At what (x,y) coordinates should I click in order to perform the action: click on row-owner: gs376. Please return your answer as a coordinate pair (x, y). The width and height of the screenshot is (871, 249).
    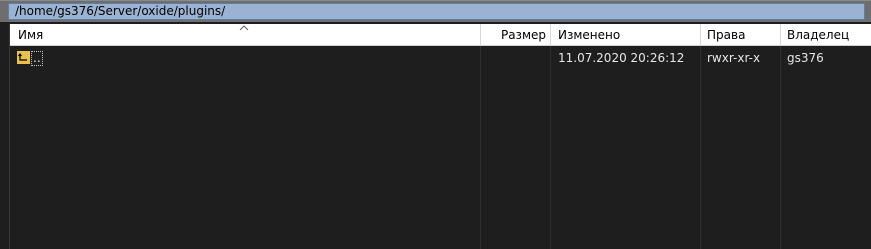
    Looking at the image, I should click on (805, 58).